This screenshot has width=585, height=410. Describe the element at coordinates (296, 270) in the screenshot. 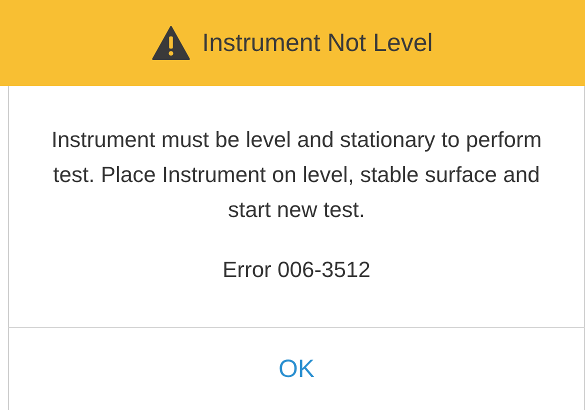

I see `error-code: Error 006-3512` at that location.